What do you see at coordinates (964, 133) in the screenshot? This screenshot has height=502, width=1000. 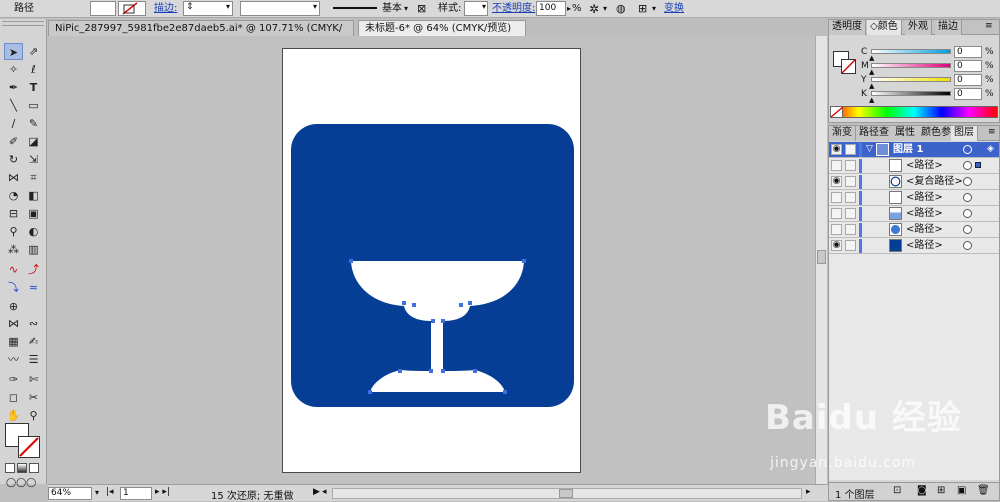 I see `tab-layers: 图层` at bounding box center [964, 133].